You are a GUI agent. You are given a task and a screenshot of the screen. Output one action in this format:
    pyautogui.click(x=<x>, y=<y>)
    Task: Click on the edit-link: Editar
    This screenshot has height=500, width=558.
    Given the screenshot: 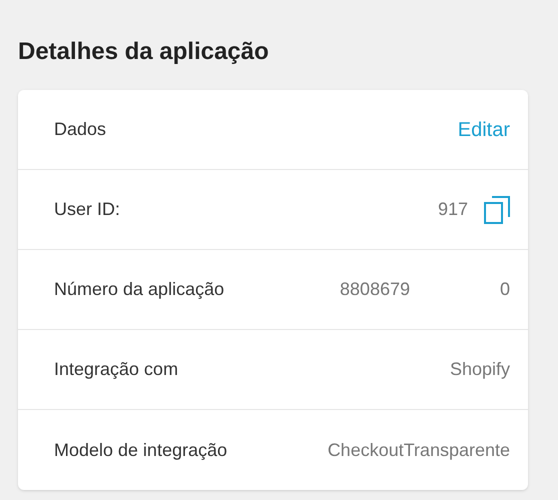 What is the action you would take?
    pyautogui.click(x=484, y=129)
    